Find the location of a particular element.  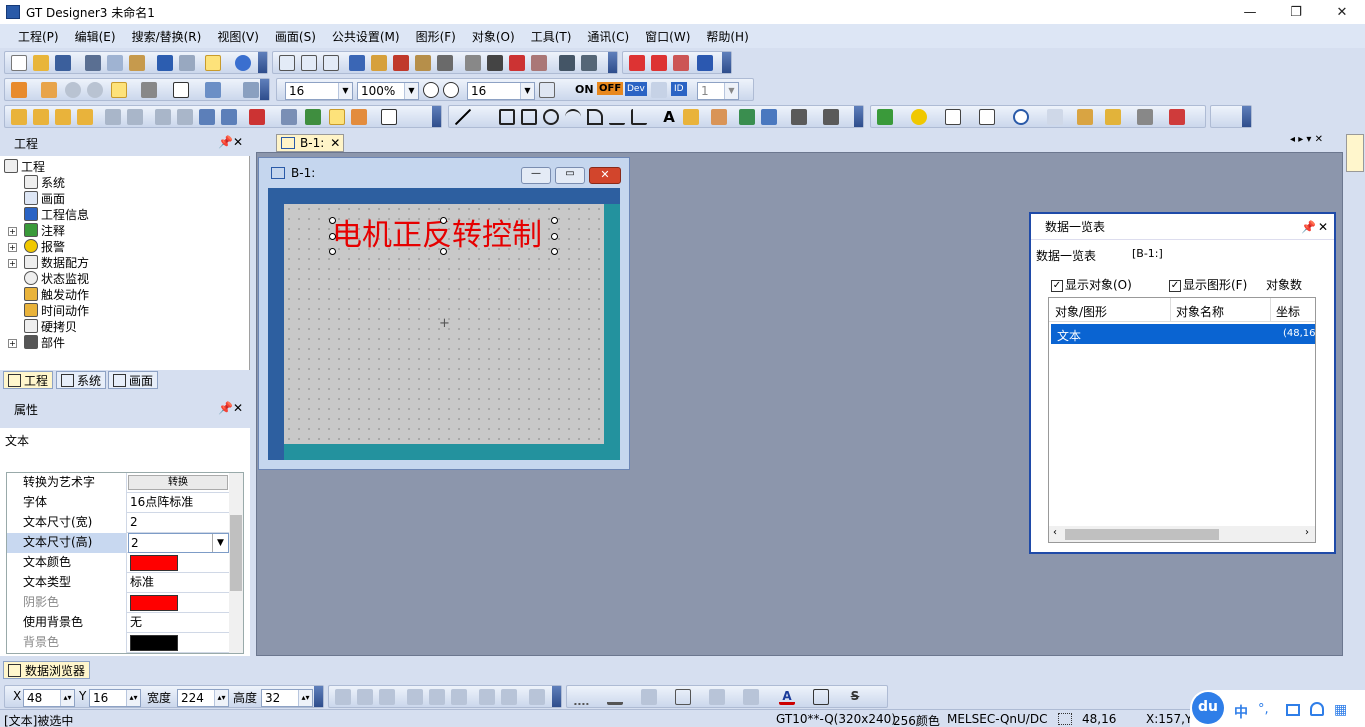

rotate-icon is located at coordinates (163, 117).